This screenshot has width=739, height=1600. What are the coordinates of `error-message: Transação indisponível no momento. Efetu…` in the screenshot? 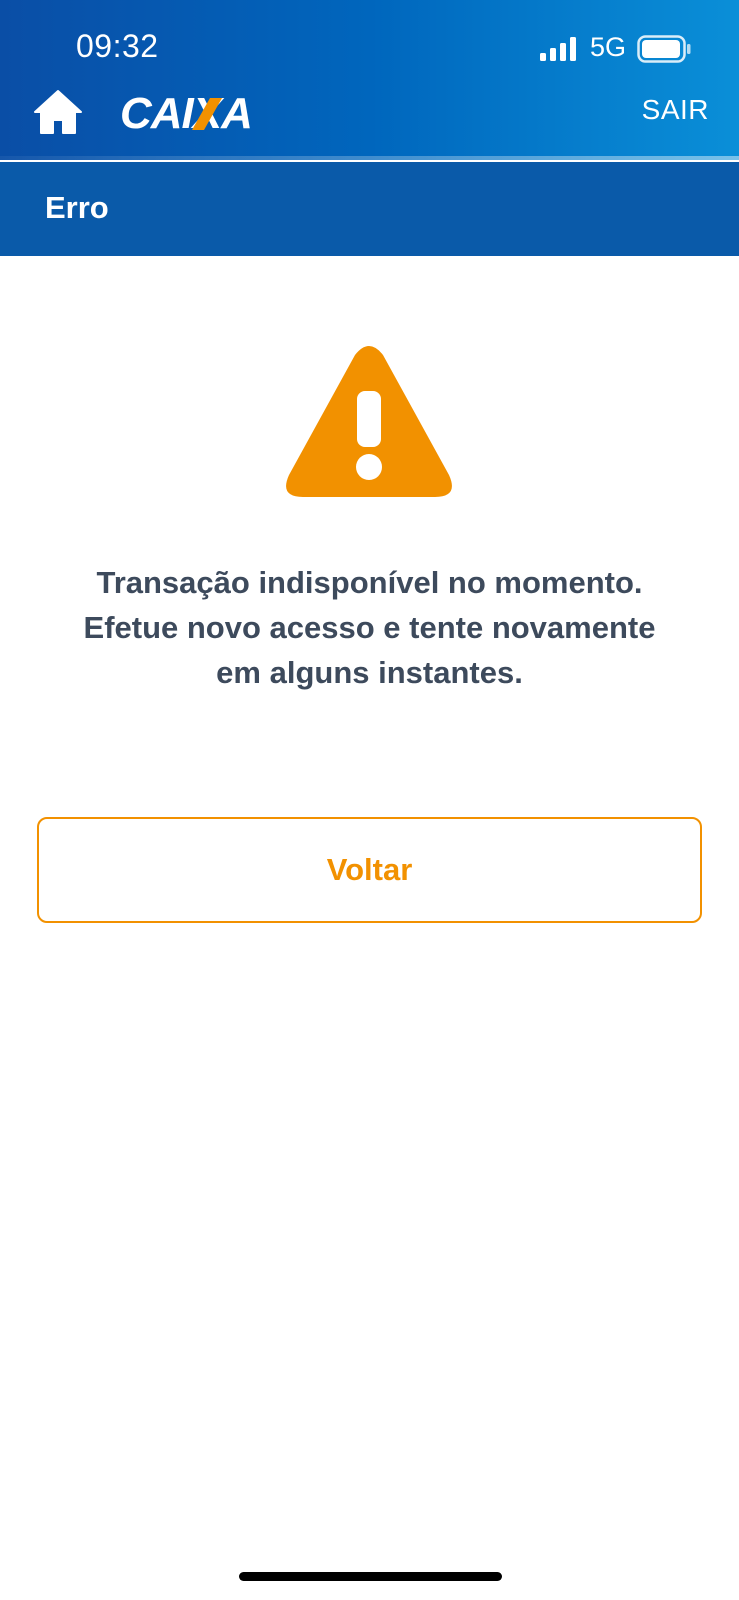 It's located at (369, 627).